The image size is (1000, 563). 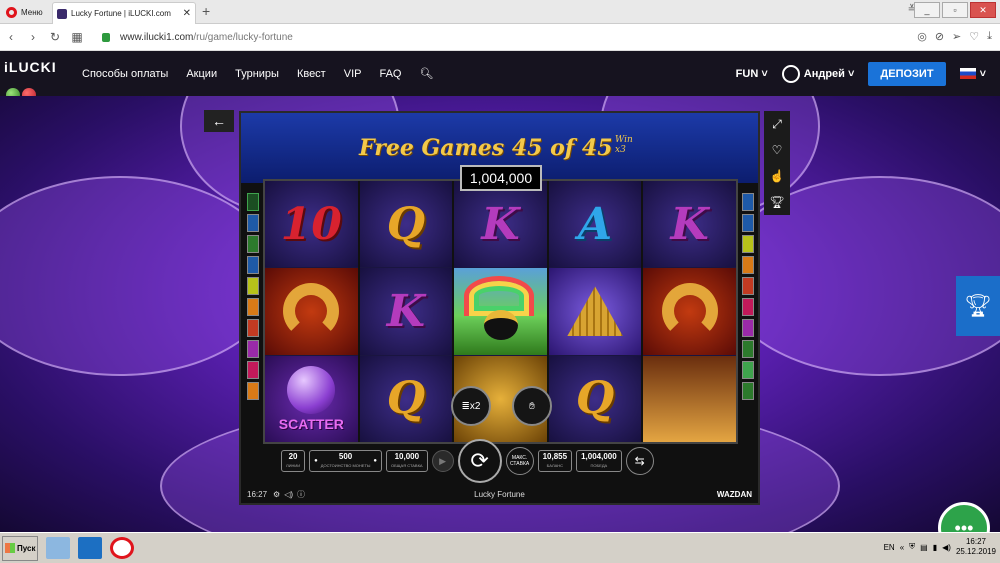 I want to click on hand-icon: ☝, so click(x=777, y=176).